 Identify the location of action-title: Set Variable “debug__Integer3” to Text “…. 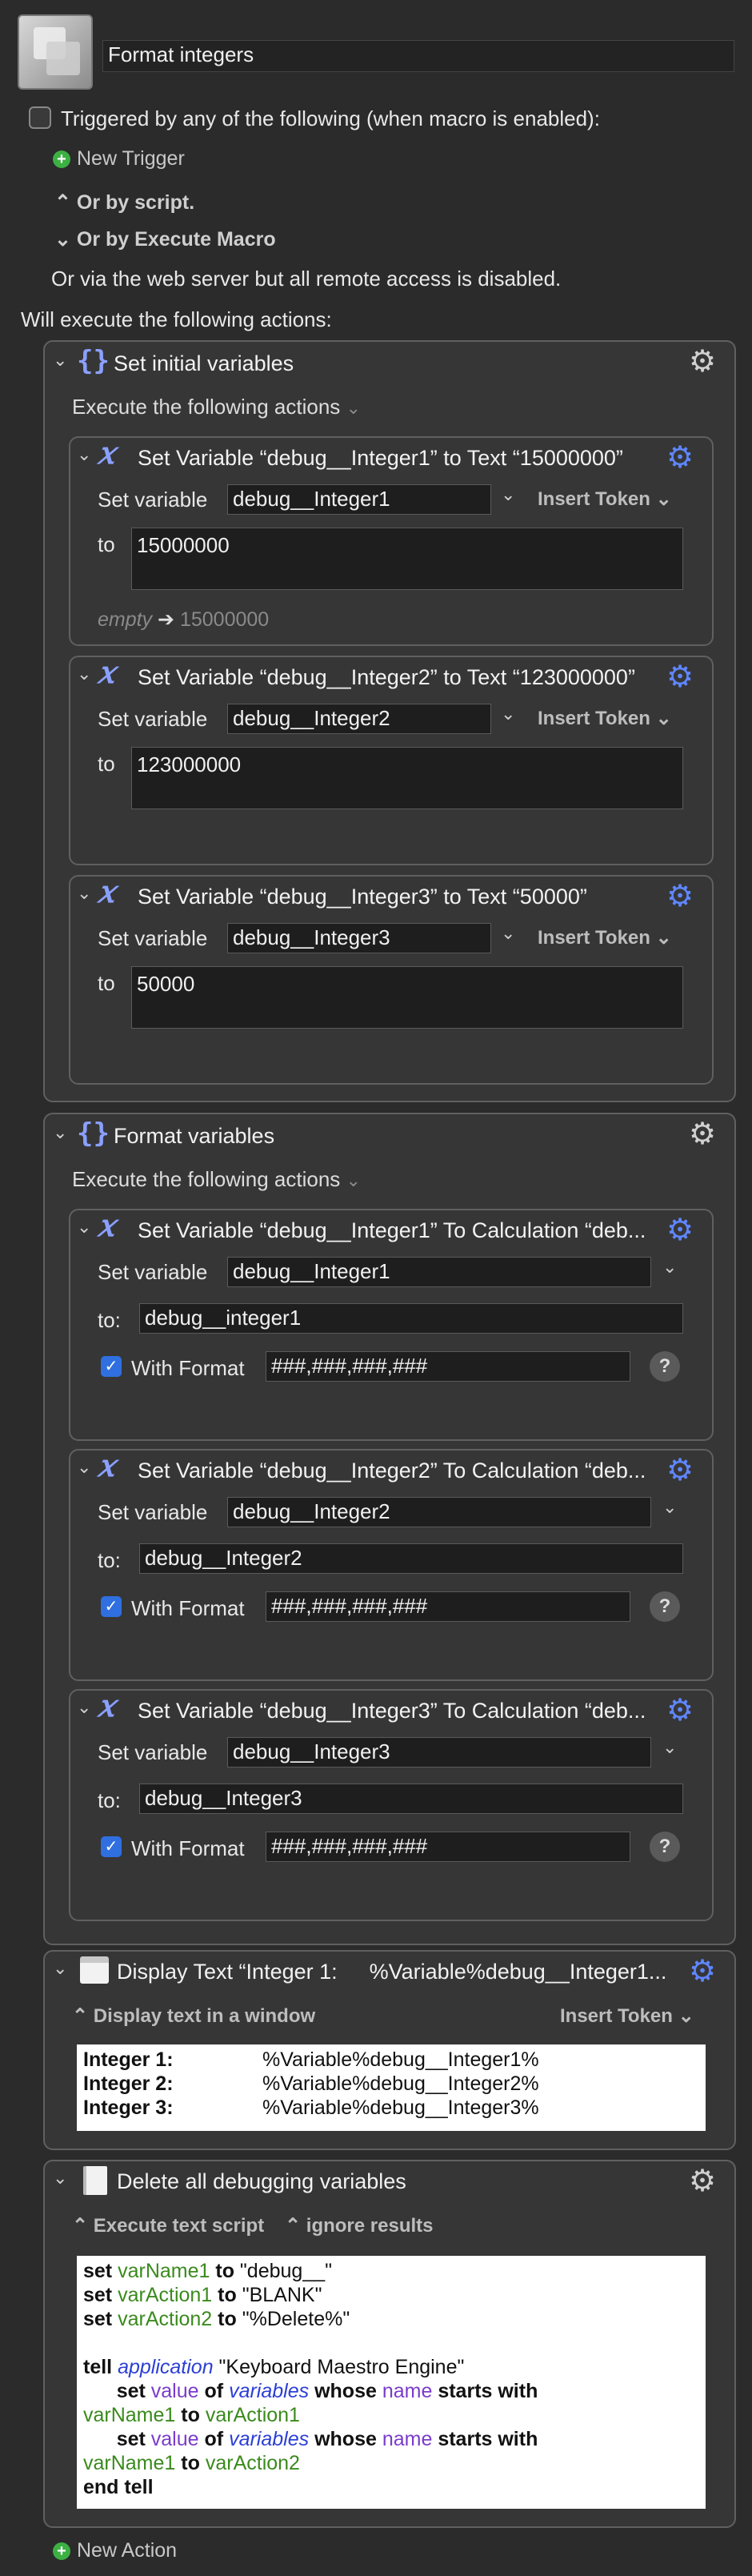
(362, 897).